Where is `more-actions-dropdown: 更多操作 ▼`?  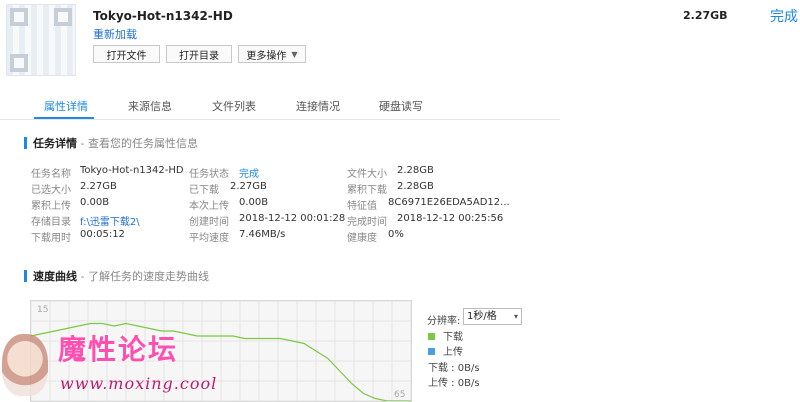 more-actions-dropdown: 更多操作 ▼ is located at coordinates (272, 54).